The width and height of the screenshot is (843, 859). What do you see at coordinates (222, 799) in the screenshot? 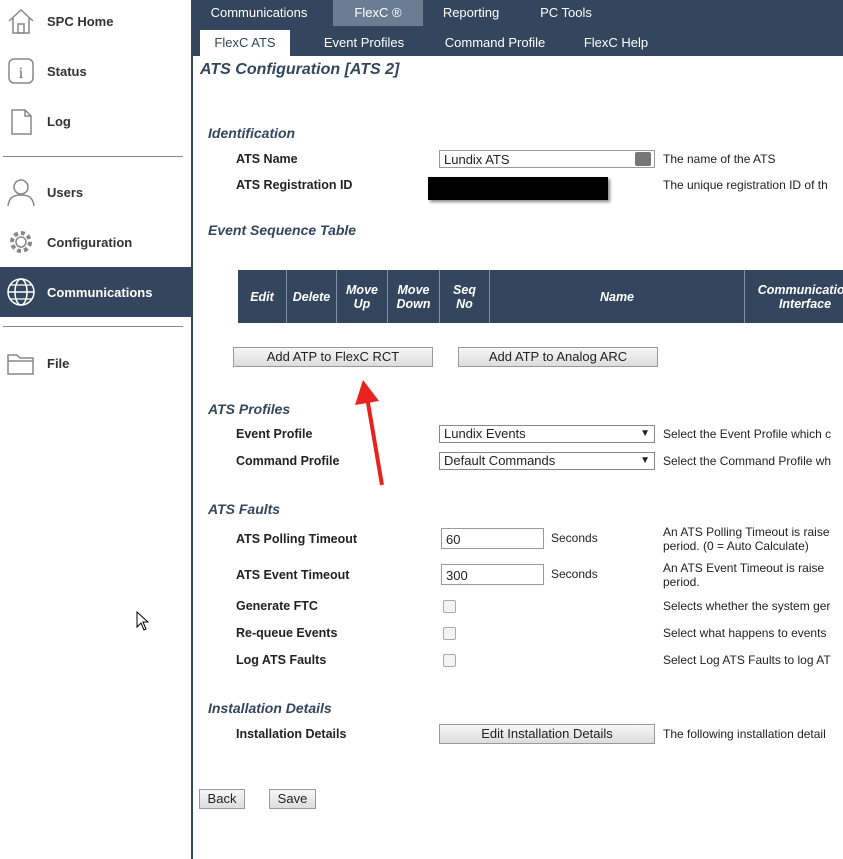
I see `back-button: Back` at bounding box center [222, 799].